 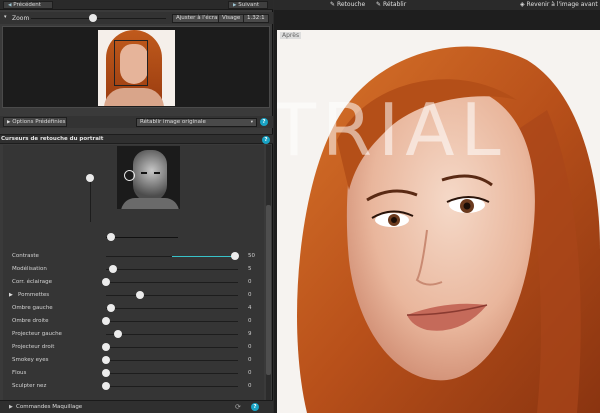 I want to click on slider-label: Ombre droite, so click(x=30, y=321).